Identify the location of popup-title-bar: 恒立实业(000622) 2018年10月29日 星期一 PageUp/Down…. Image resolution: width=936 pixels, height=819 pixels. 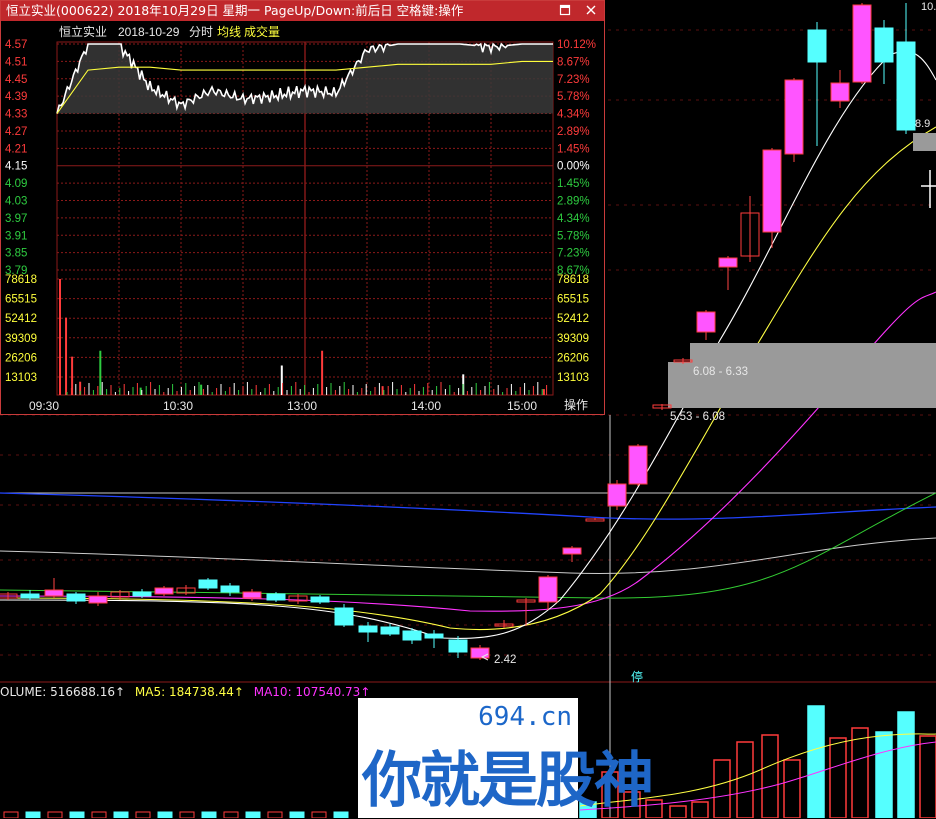
(302, 11).